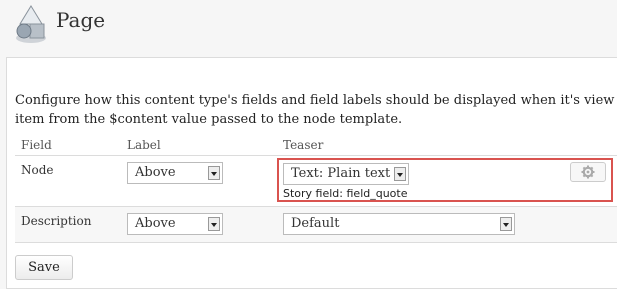 The image size is (617, 289). I want to click on column-header-label: Label, so click(199, 145).